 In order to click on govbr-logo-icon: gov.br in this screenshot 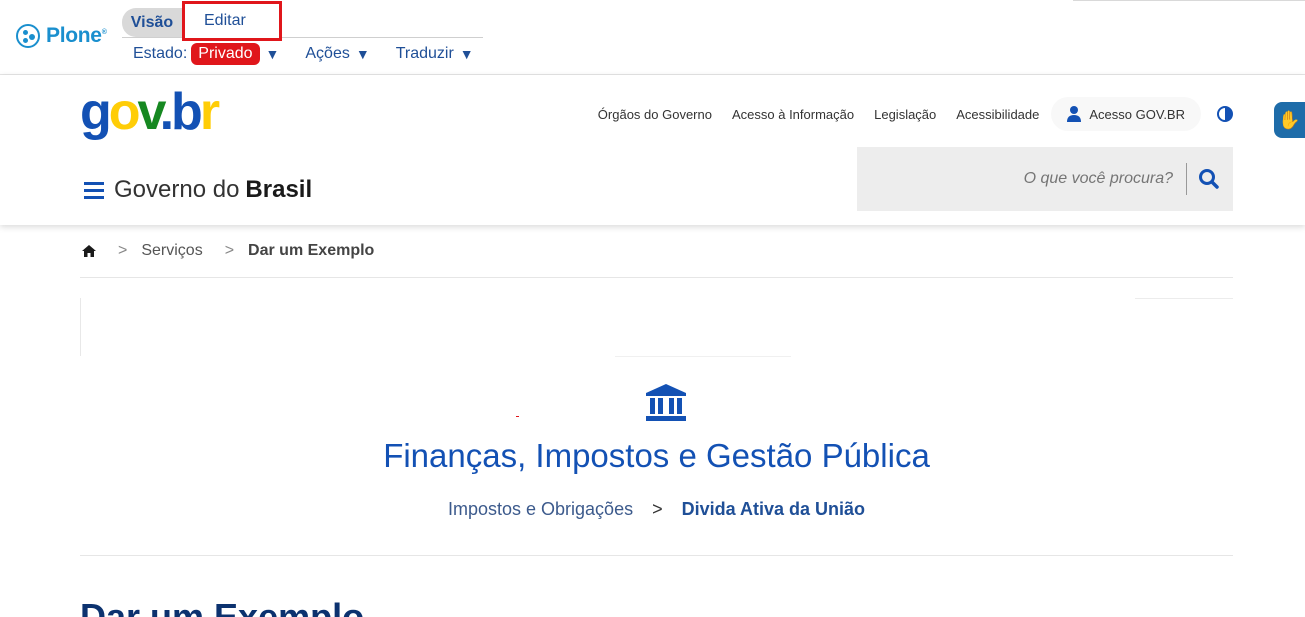, I will do `click(151, 112)`.